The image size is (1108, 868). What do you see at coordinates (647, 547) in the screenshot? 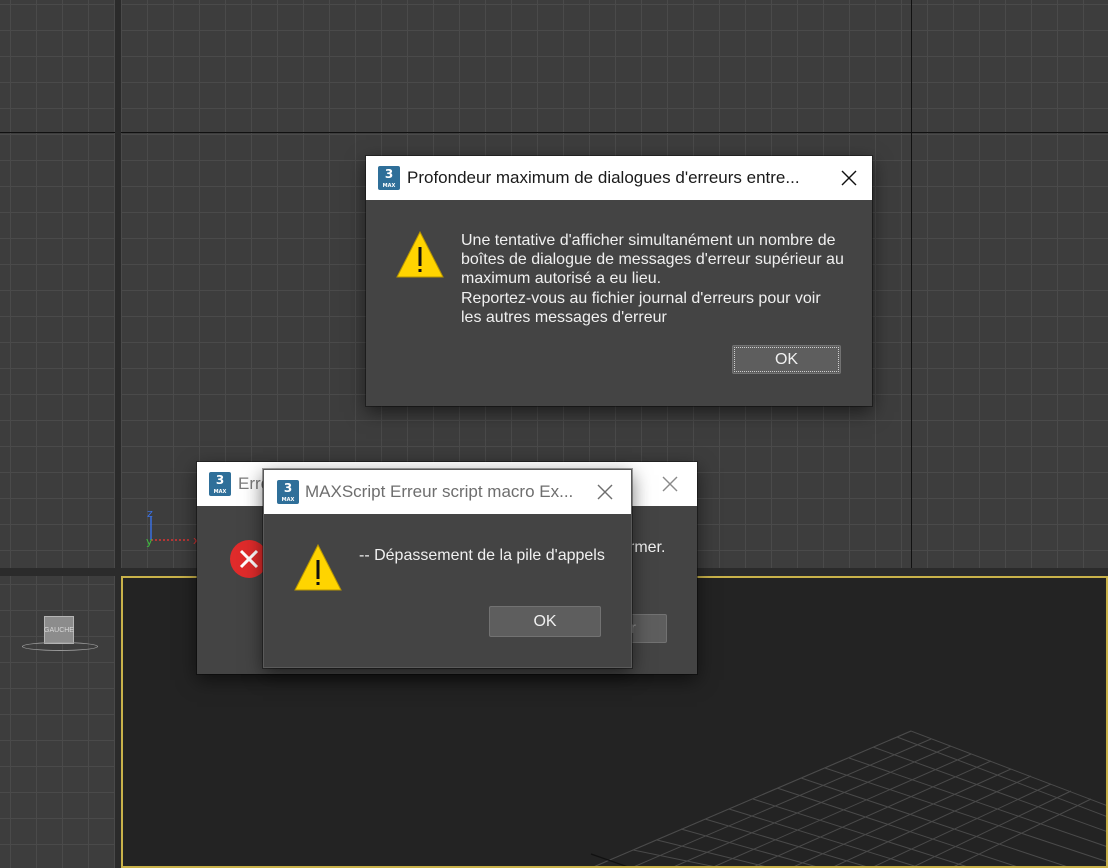
I see `dialog-message-fragment: rmer.` at bounding box center [647, 547].